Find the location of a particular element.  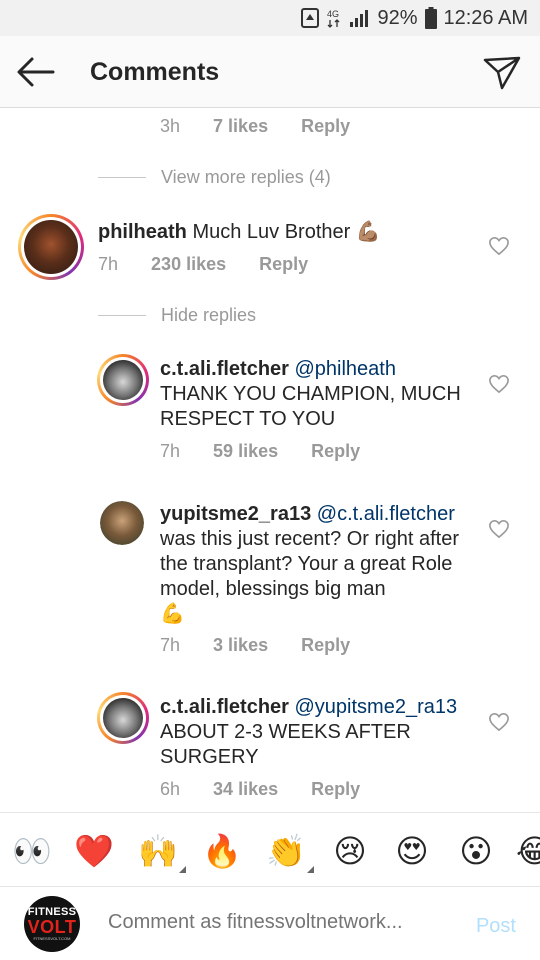

eyes-emoji-button: 👀 is located at coordinates (32, 851).